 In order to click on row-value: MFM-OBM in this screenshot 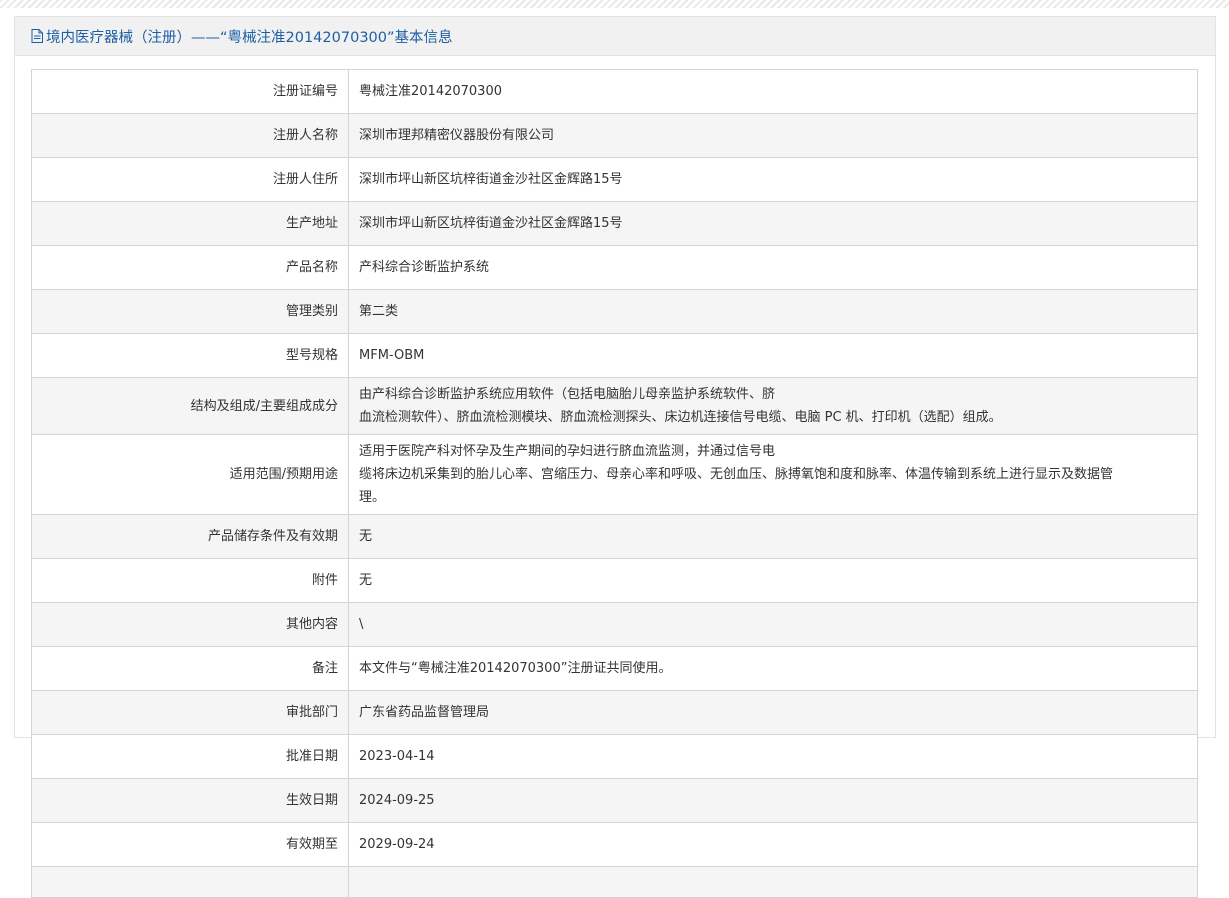, I will do `click(773, 355)`.